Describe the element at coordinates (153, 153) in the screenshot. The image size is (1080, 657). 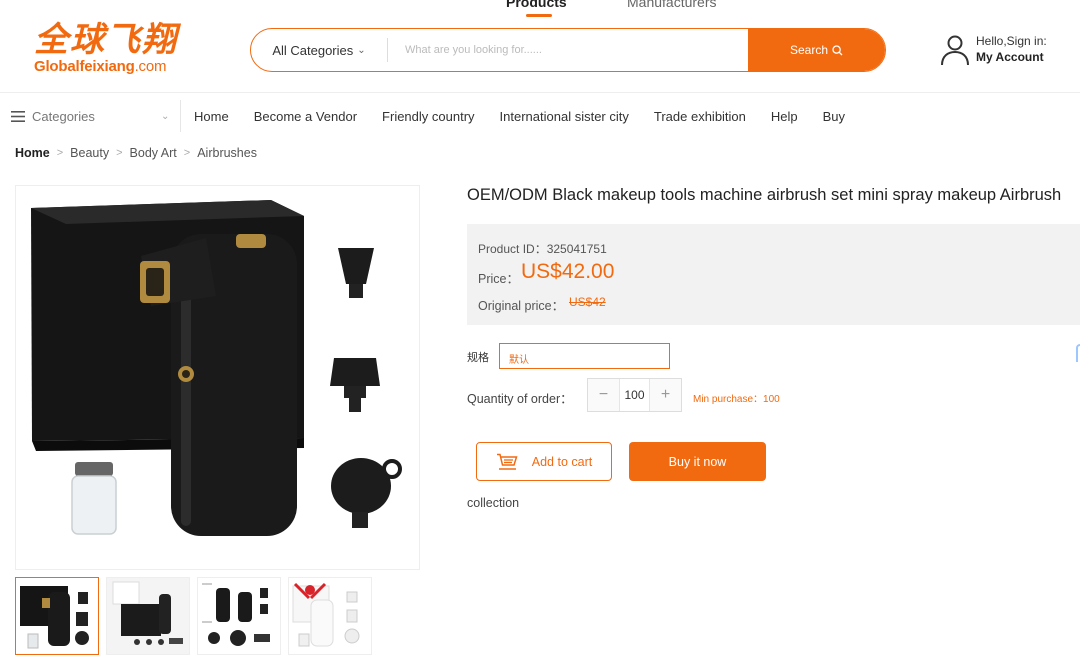
I see `breadcrumb-body-art: Body Art` at that location.